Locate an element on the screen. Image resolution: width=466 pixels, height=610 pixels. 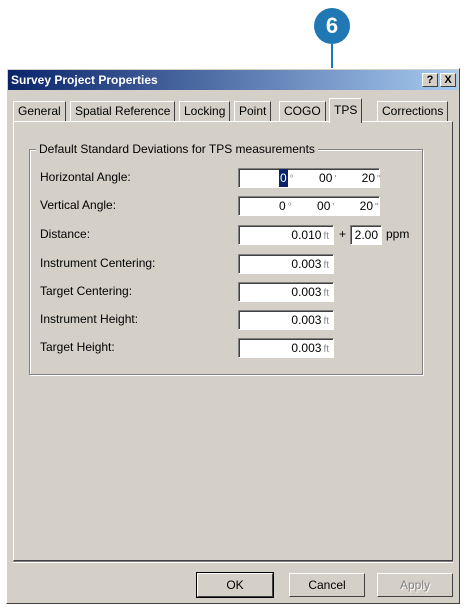
distance-ppm-field: 2.00 is located at coordinates (366, 235).